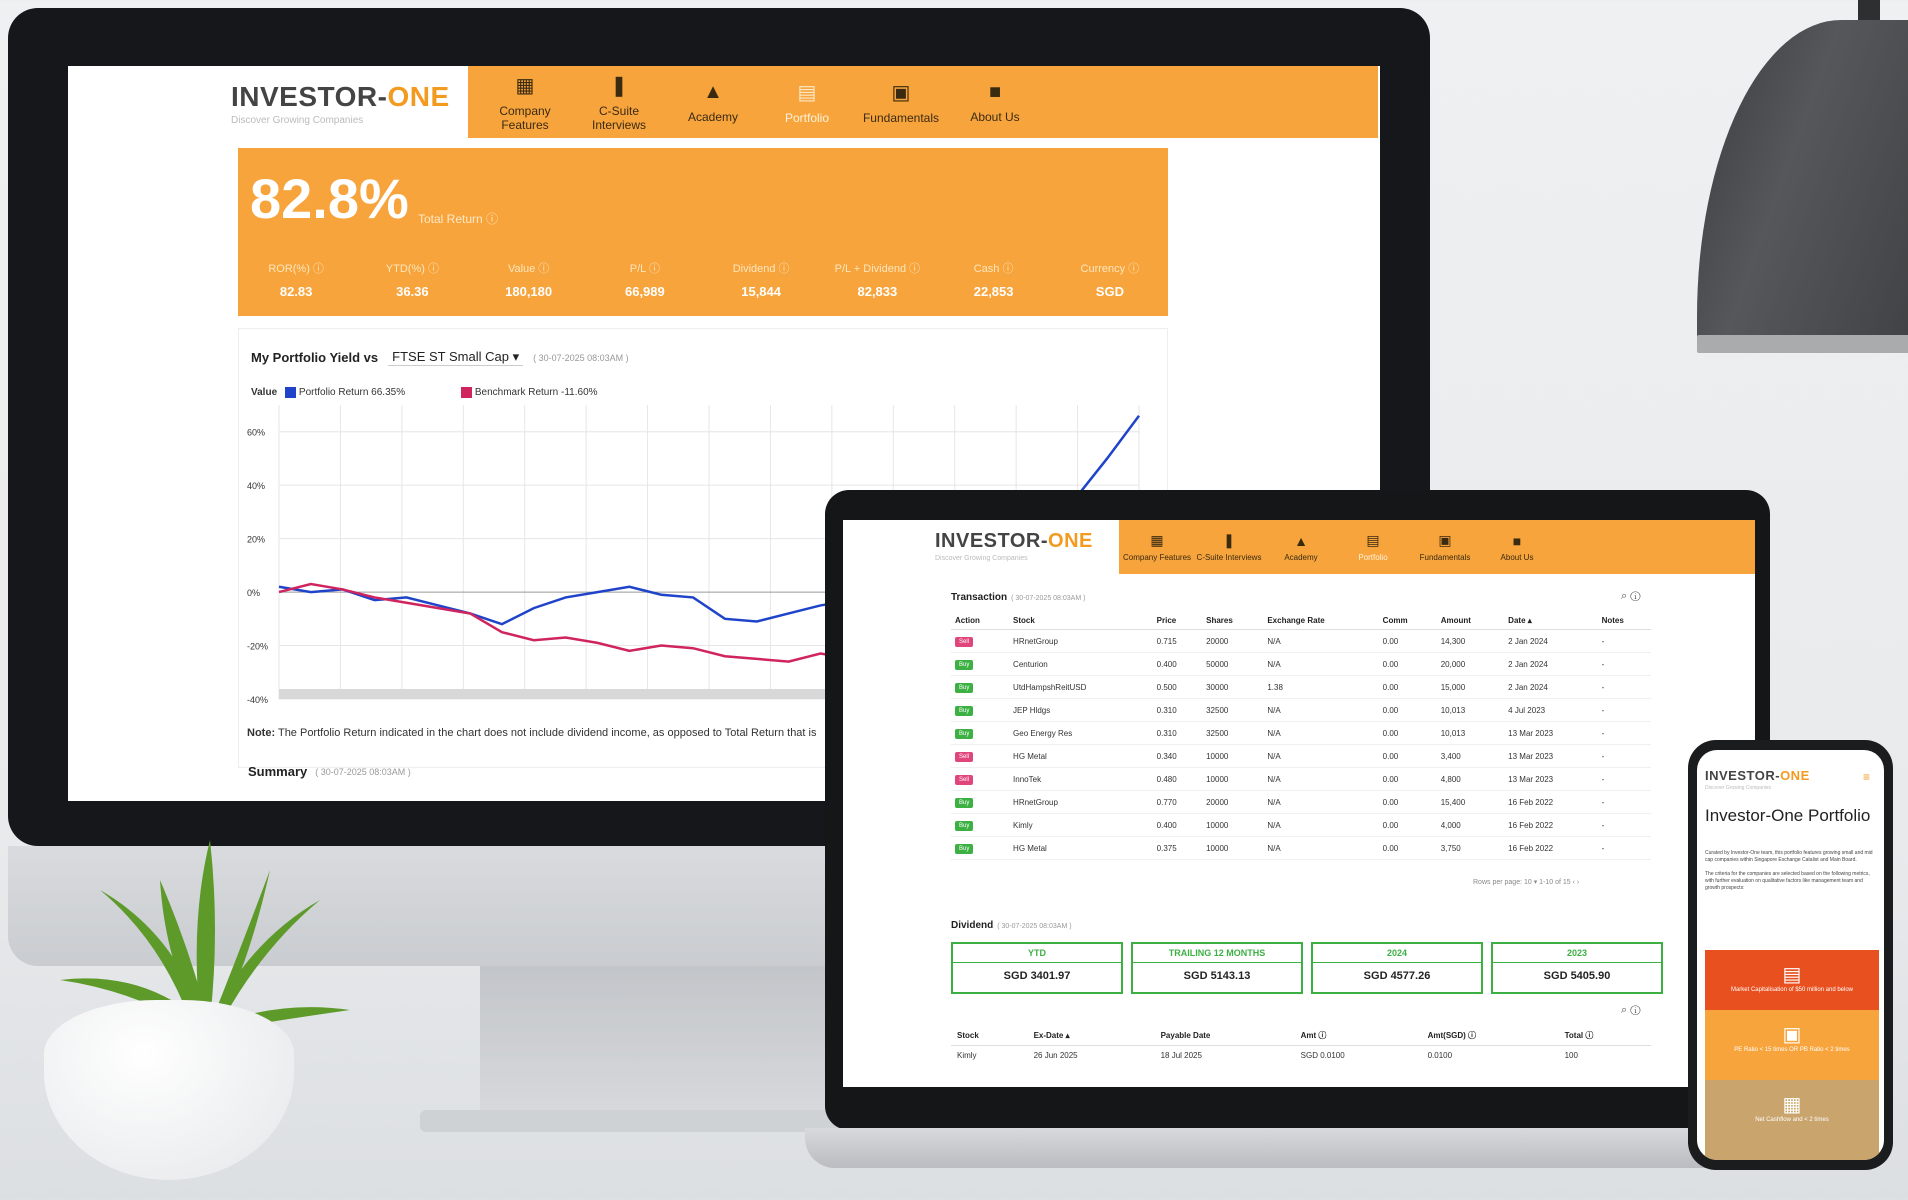 The height and width of the screenshot is (1200, 1908). What do you see at coordinates (315, 357) in the screenshot?
I see `chart-title: My Portfolio Yield vs` at bounding box center [315, 357].